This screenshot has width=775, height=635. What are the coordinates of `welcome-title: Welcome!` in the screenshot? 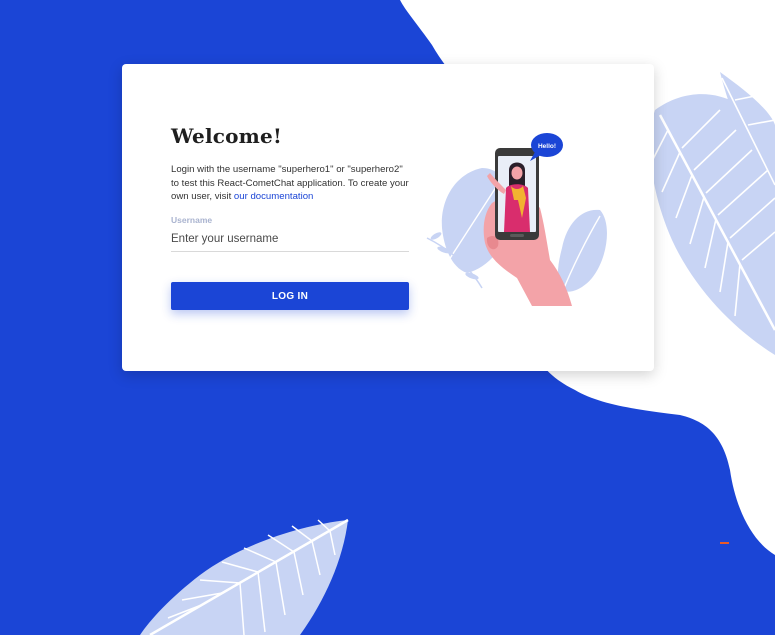 It's located at (226, 136).